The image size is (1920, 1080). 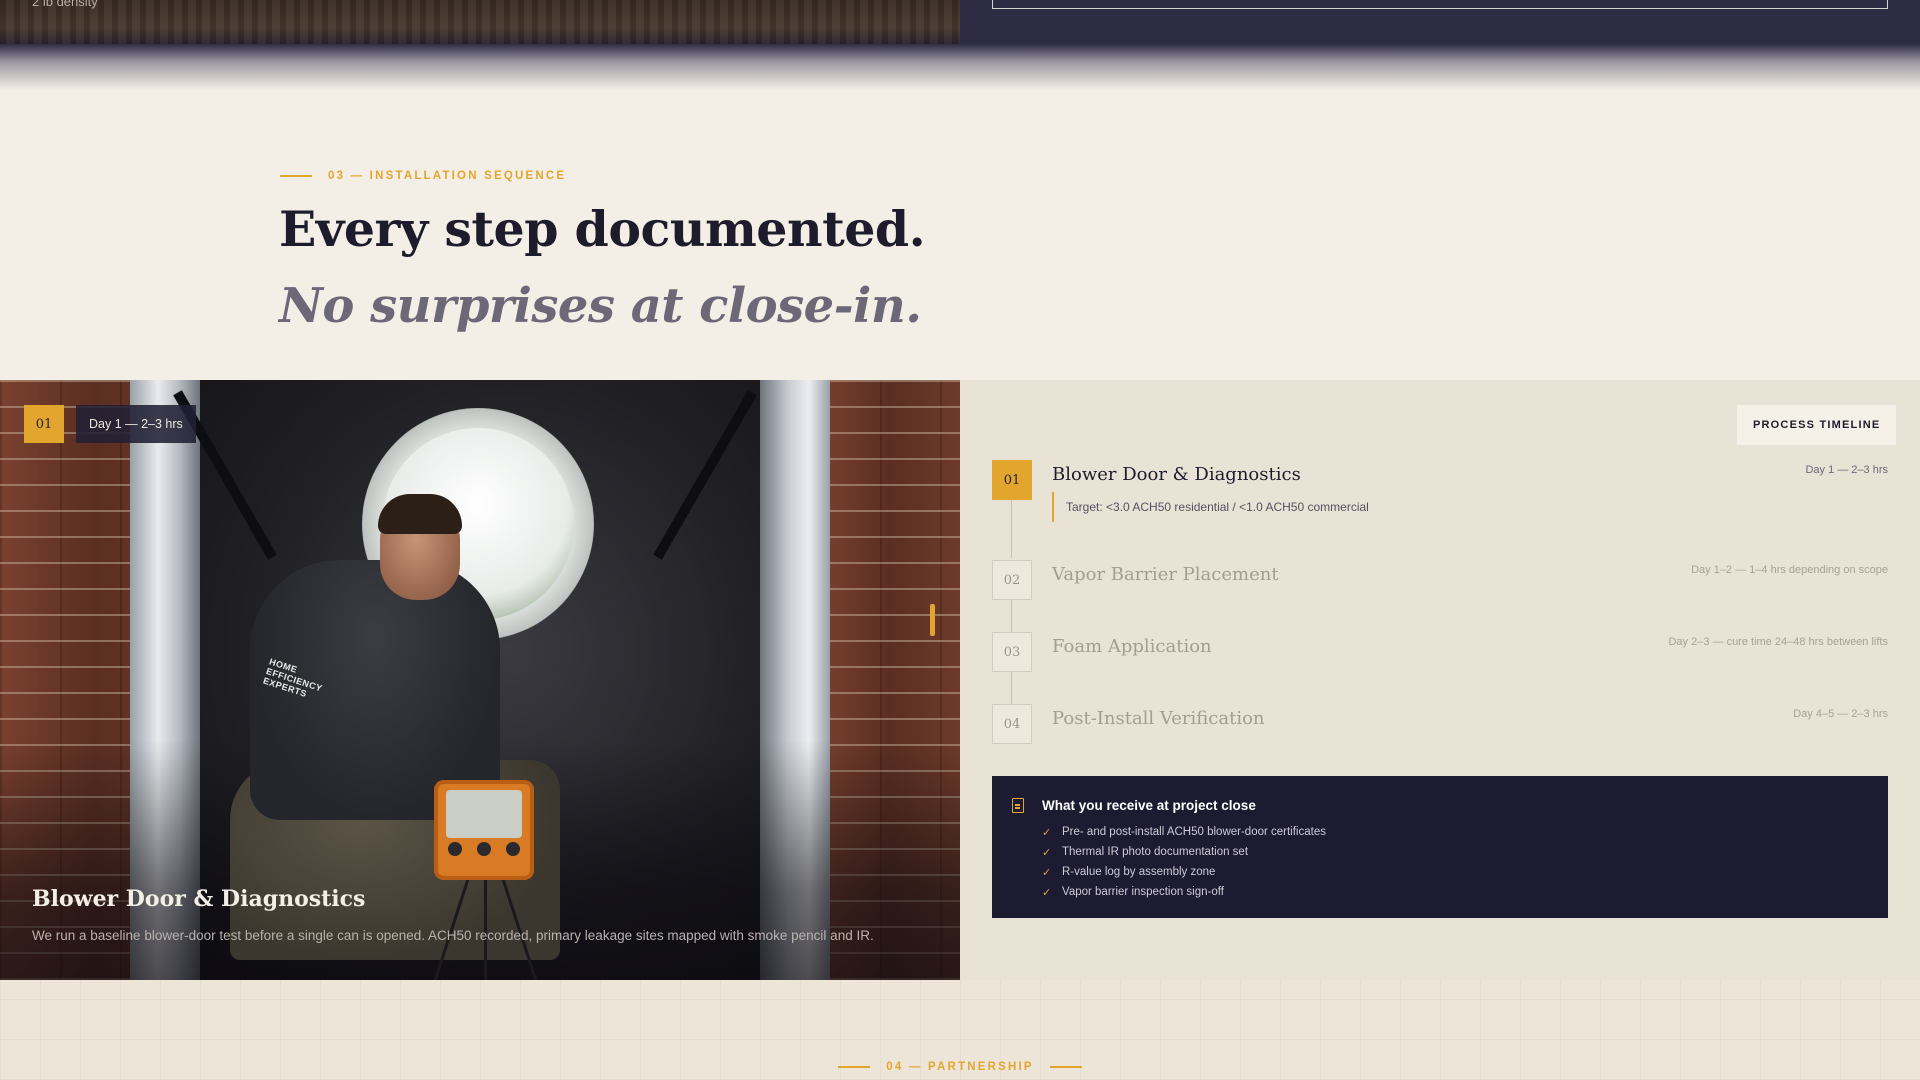 I want to click on deliverable-item: ✓ Thermal IR photo documentation set, so click(x=1184, y=852).